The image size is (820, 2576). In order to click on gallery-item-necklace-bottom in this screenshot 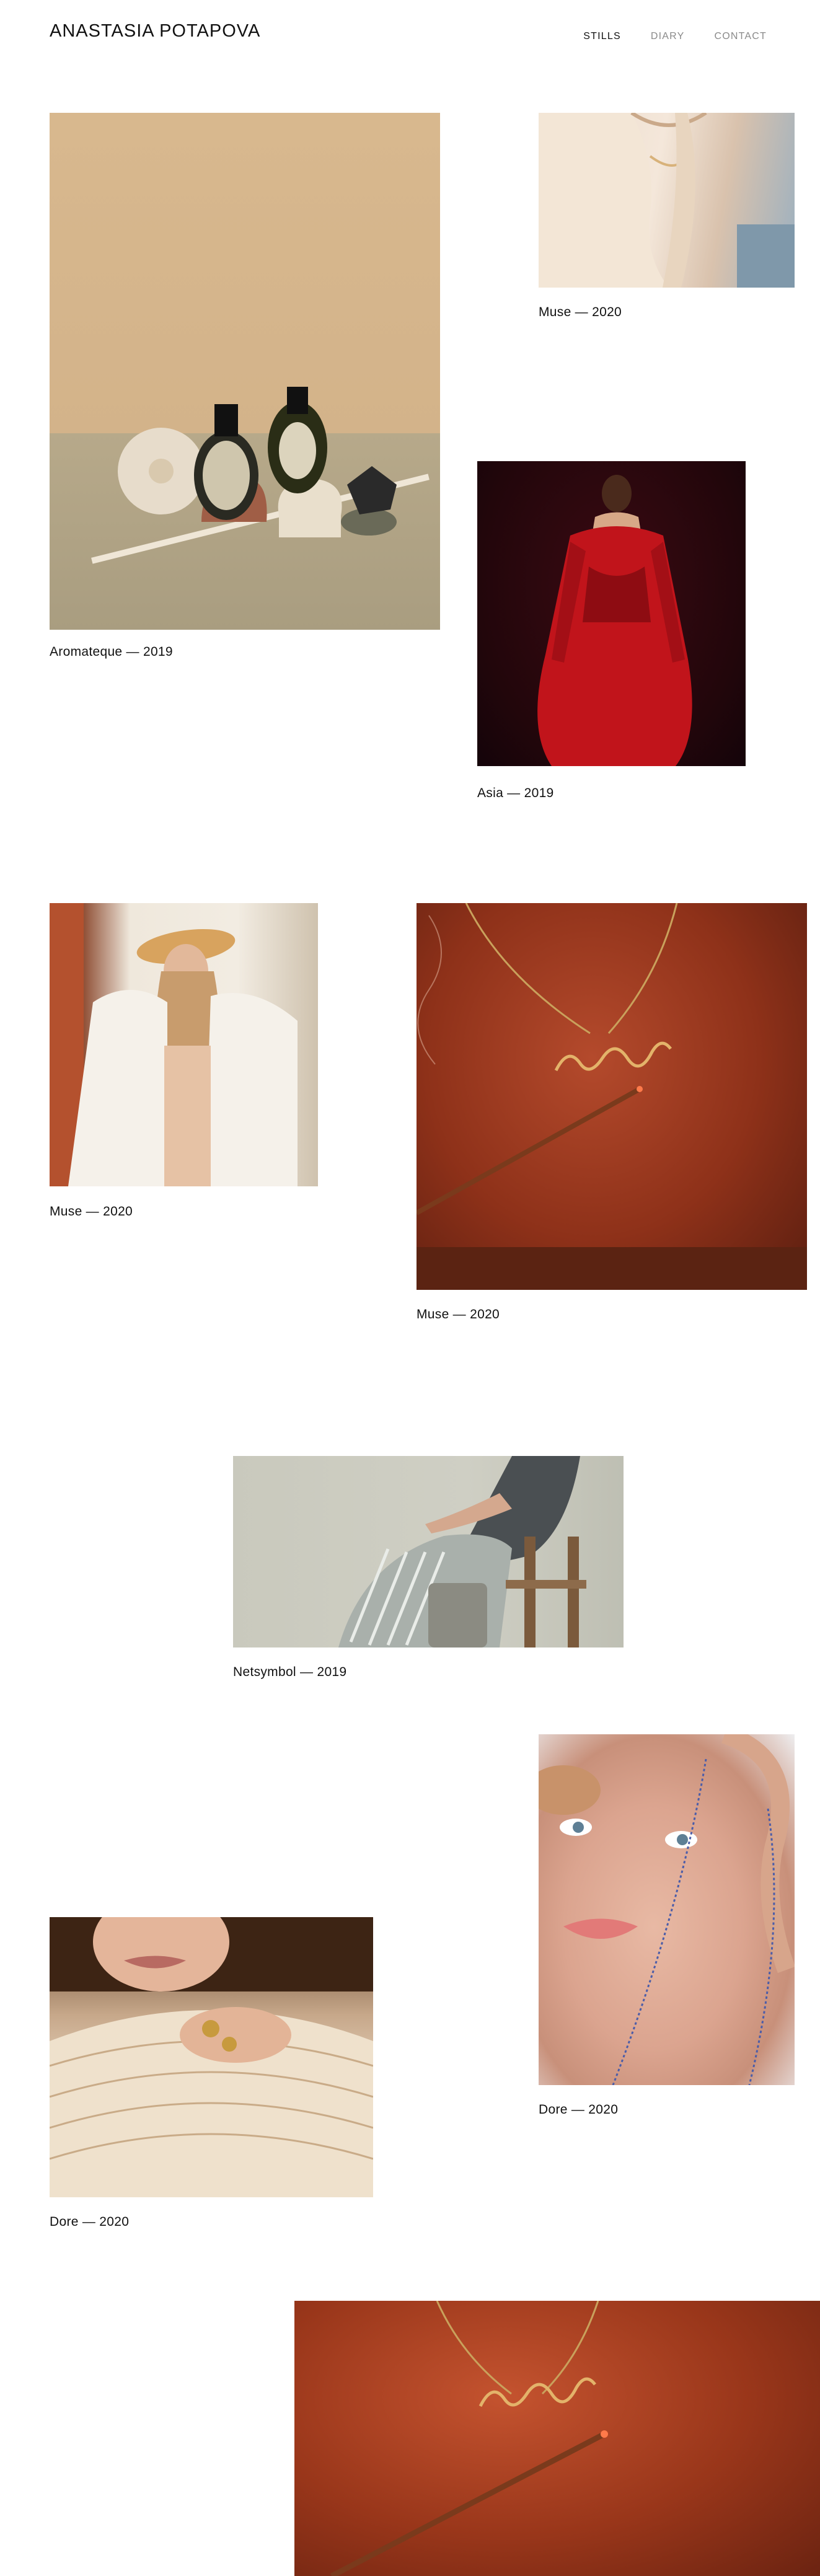, I will do `click(557, 2438)`.